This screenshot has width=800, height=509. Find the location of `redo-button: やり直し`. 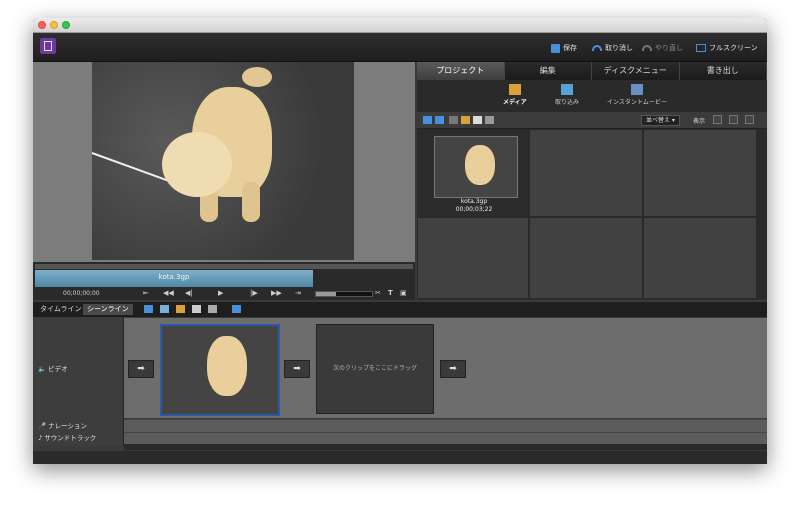

redo-button: やり直し is located at coordinates (662, 48).